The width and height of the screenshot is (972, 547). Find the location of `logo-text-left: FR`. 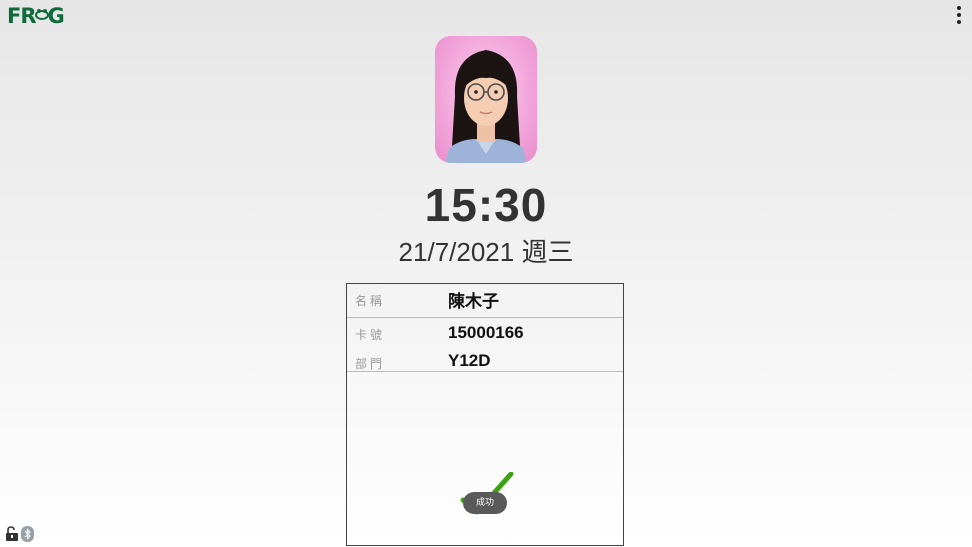

logo-text-left: FR is located at coordinates (21, 16).